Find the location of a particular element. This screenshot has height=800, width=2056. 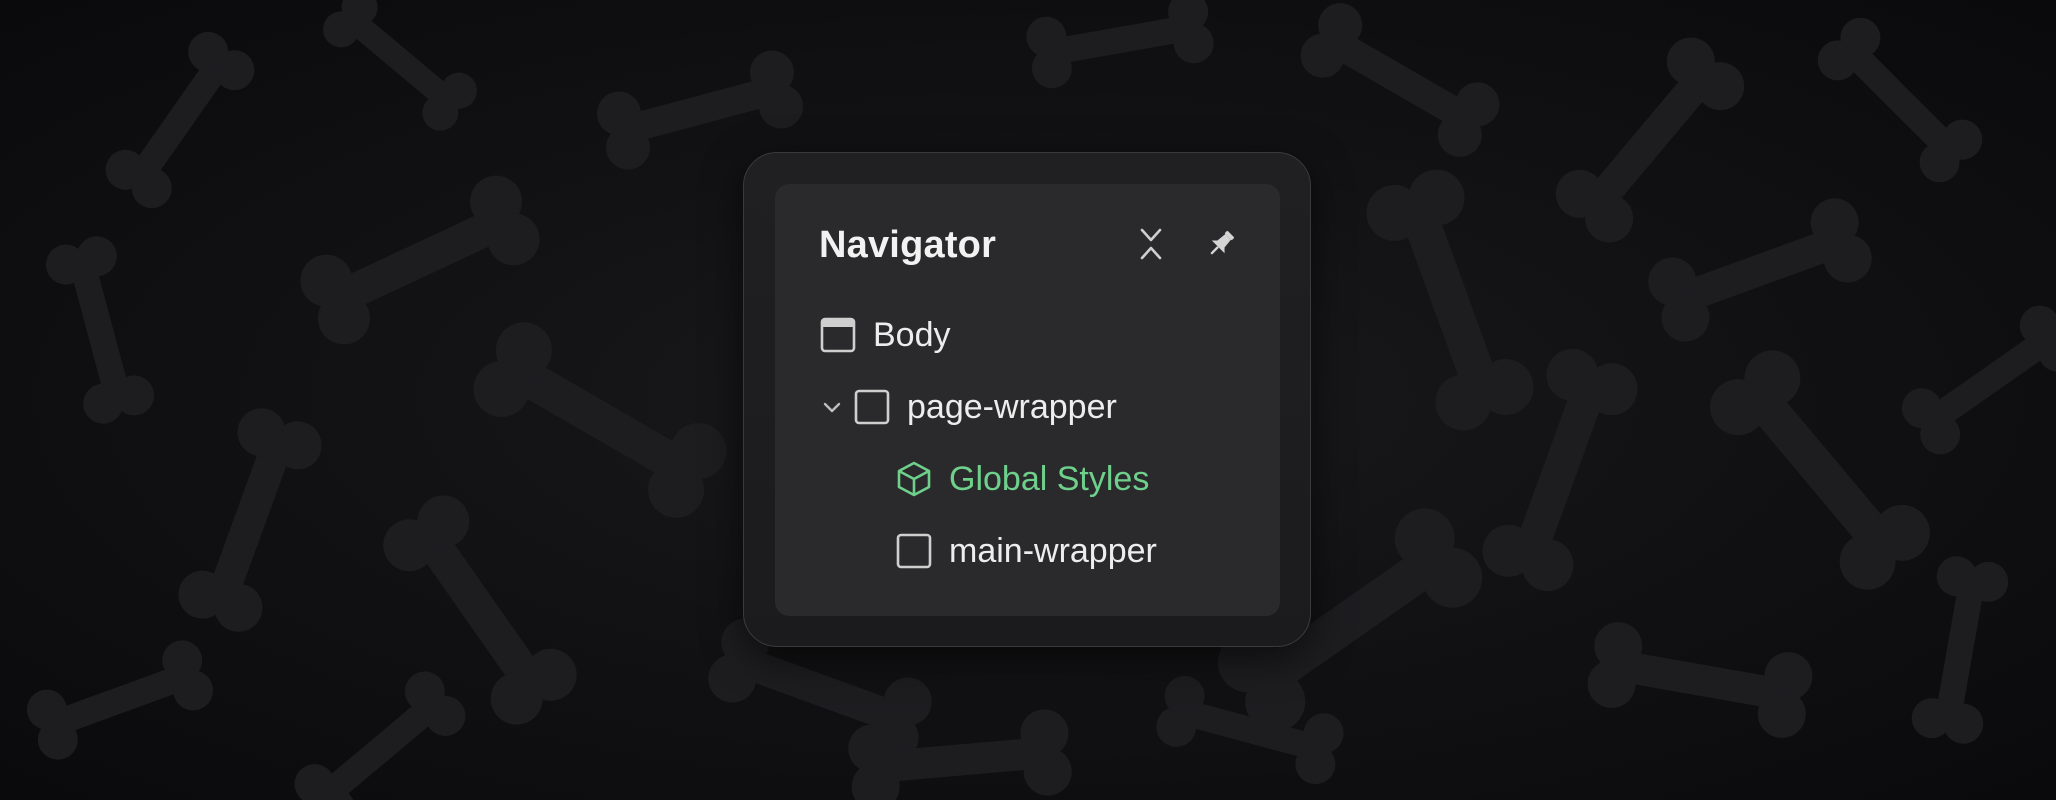

tree-item-label: Body is located at coordinates (912, 334).